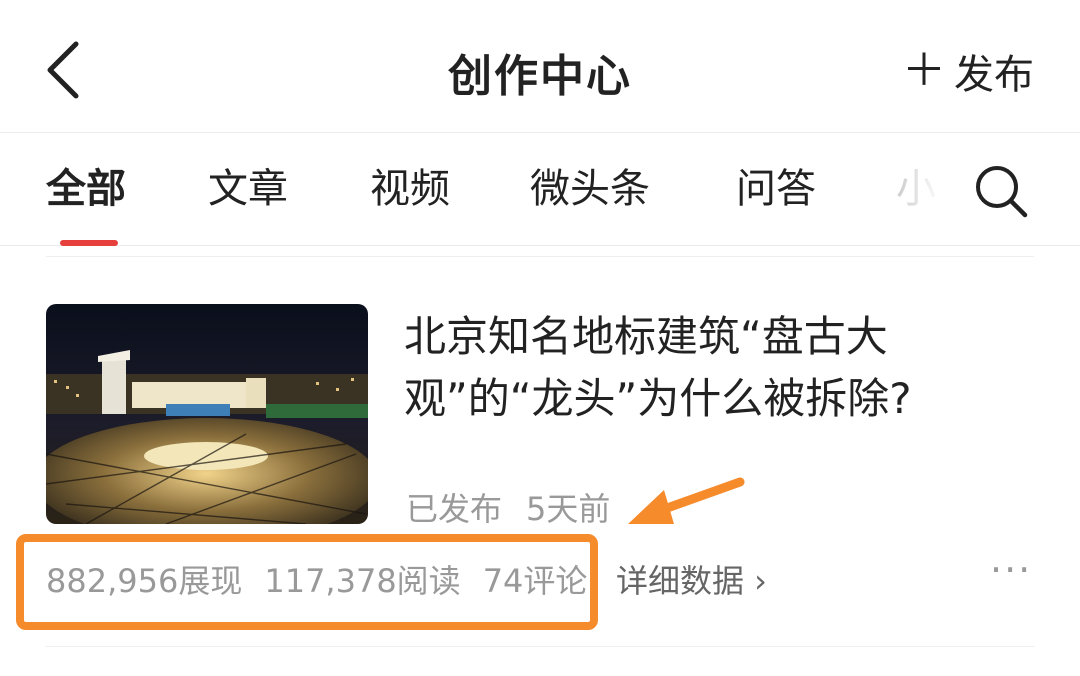 The width and height of the screenshot is (1080, 676). Describe the element at coordinates (994, 75) in the screenshot. I see `publish-label: 发布` at that location.